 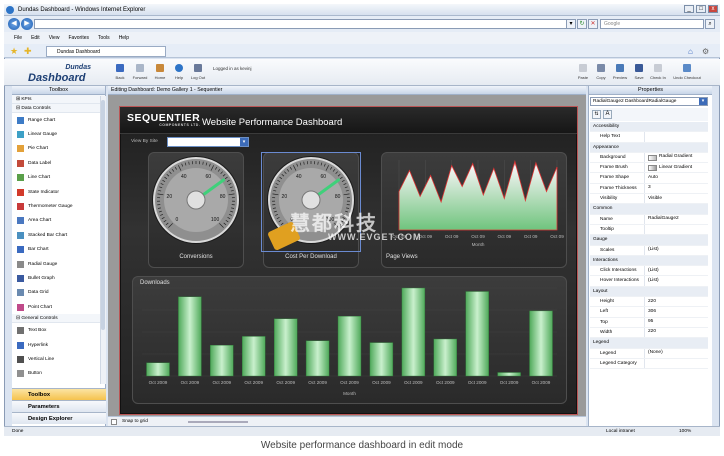 I want to click on checkin-button: Check In, so click(x=658, y=72).